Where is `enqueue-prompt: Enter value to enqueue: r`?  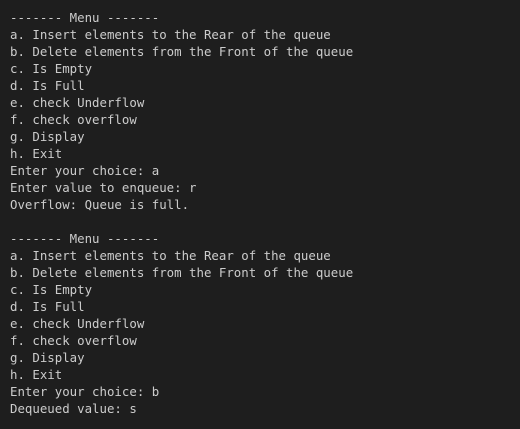
enqueue-prompt: Enter value to enqueue: r is located at coordinates (103, 187).